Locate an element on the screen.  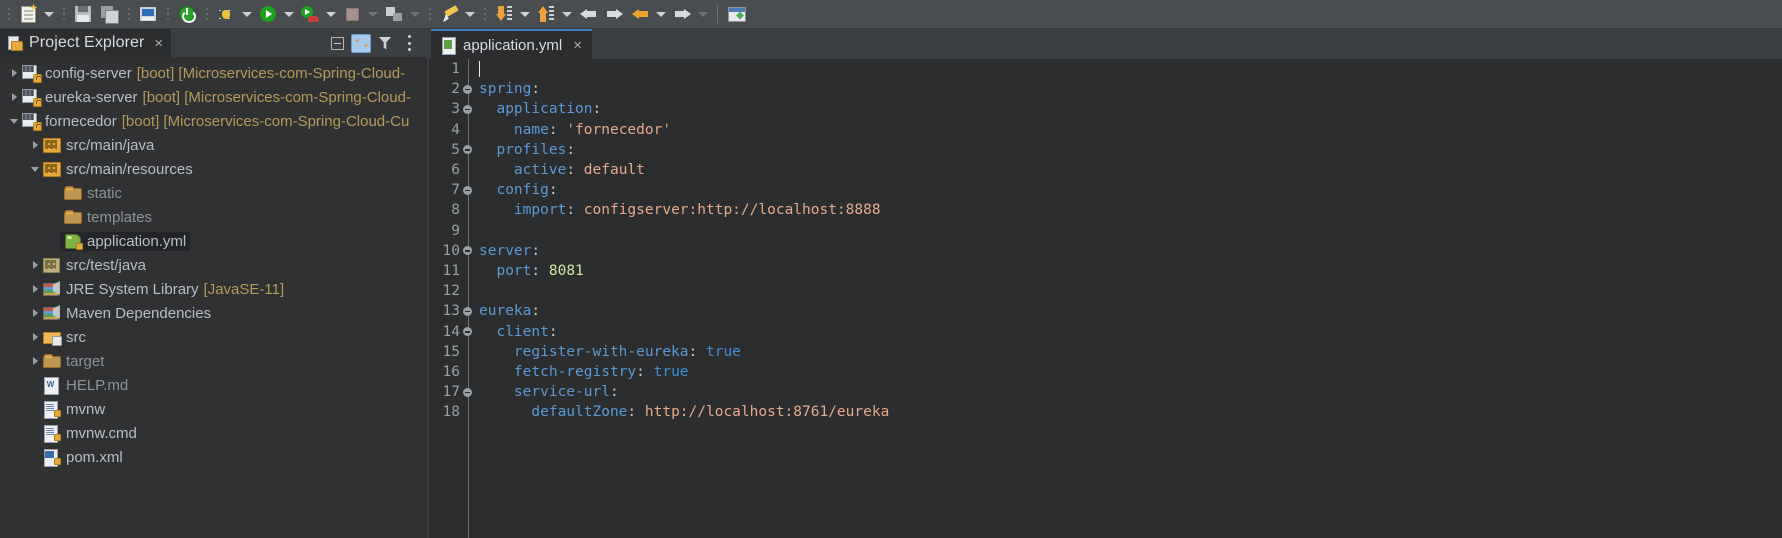
run-button is located at coordinates (268, 14).